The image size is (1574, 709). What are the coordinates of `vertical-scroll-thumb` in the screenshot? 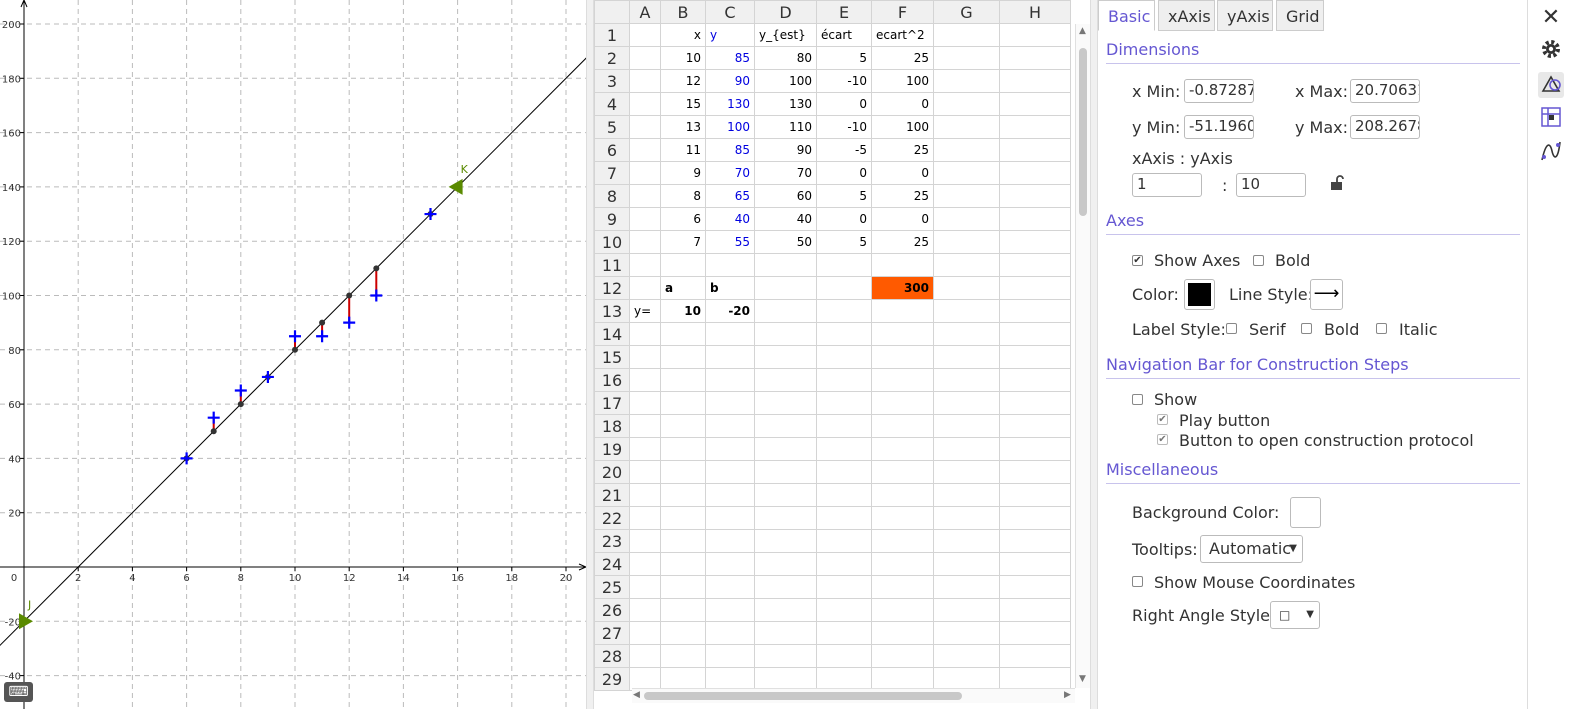 It's located at (1083, 132).